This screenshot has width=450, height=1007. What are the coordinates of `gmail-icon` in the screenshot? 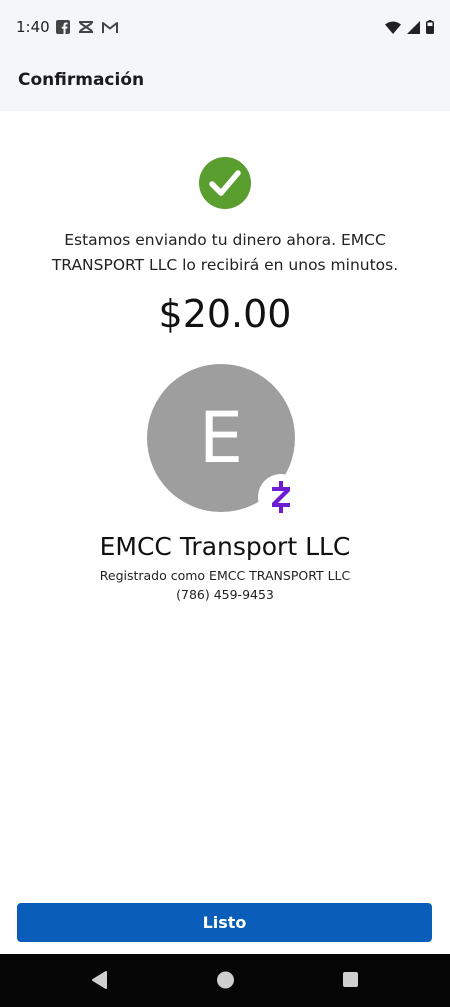 It's located at (110, 27).